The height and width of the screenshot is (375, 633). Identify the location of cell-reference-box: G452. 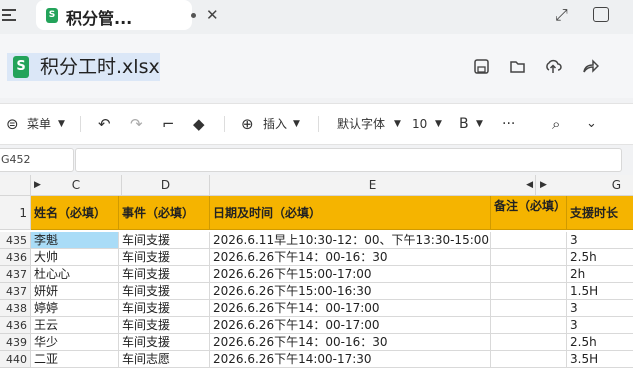
(37, 160).